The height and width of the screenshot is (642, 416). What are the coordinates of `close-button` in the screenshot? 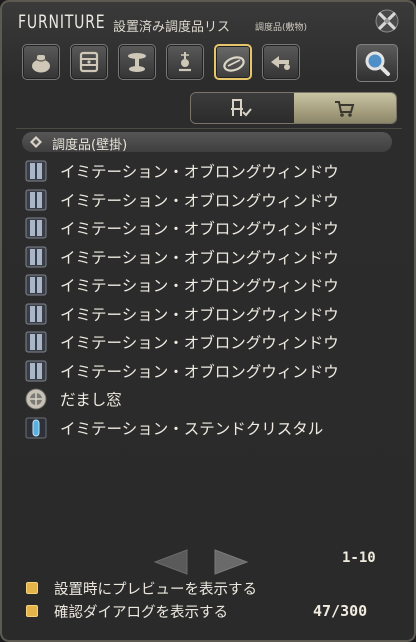 It's located at (387, 21).